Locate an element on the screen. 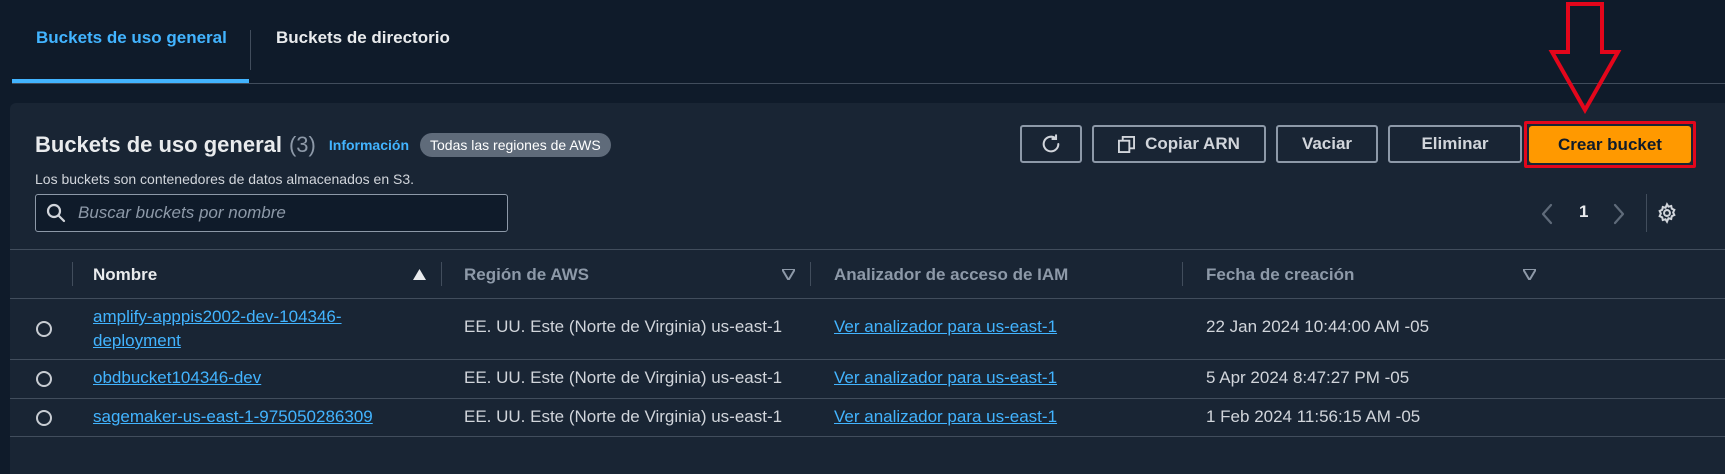 This screenshot has width=1725, height=474. delete-button: Eliminar is located at coordinates (1455, 144).